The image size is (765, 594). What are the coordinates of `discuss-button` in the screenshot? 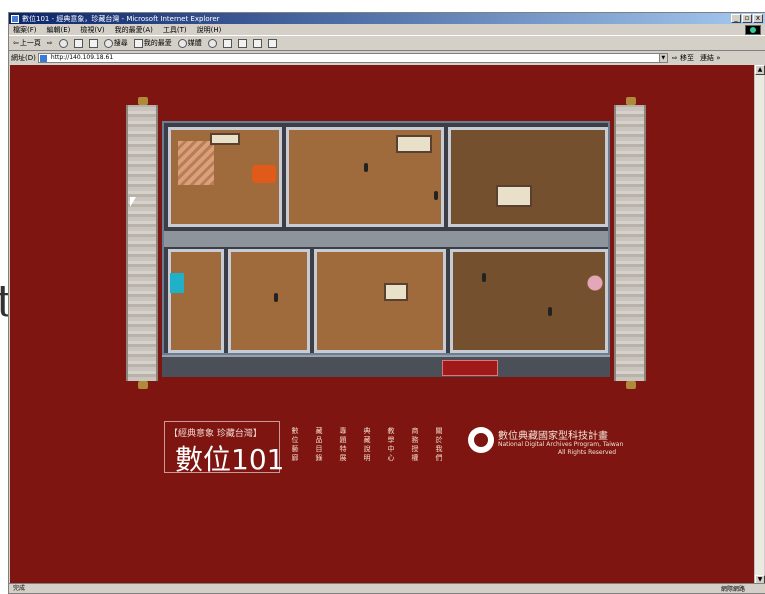 It's located at (272, 43).